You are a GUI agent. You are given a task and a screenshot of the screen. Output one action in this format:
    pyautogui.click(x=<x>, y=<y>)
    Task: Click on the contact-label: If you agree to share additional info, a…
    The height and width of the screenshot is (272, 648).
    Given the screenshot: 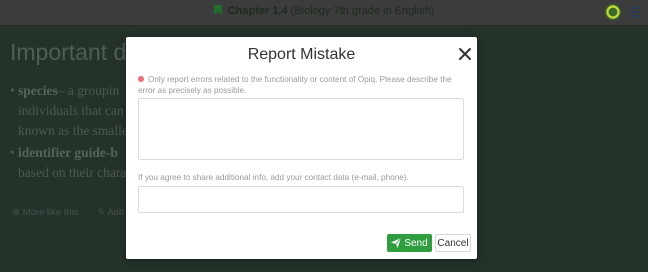 What is the action you would take?
    pyautogui.click(x=273, y=177)
    